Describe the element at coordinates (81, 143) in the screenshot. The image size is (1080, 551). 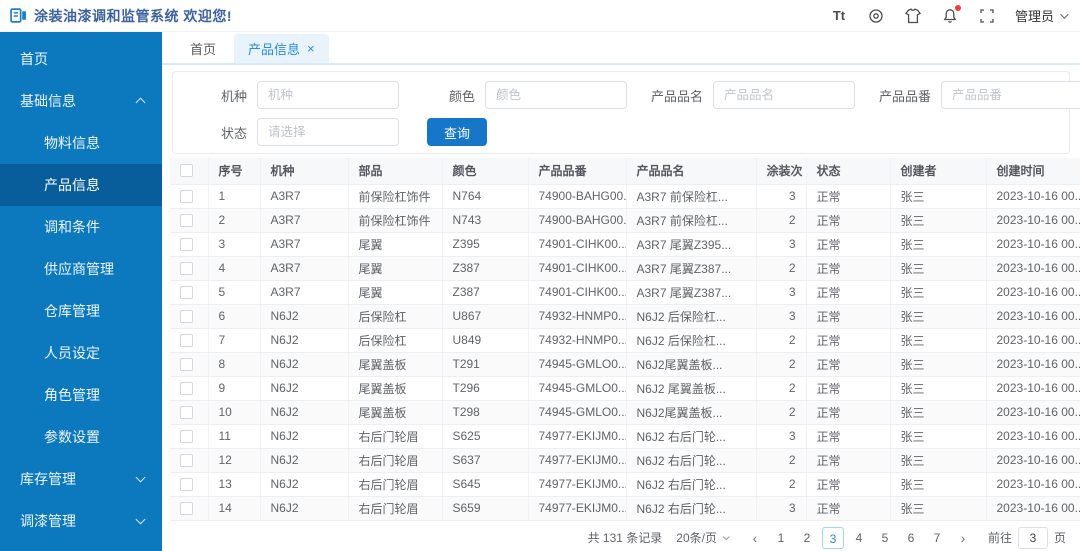
I see `sidebar-item-material-info: 物料信息` at that location.